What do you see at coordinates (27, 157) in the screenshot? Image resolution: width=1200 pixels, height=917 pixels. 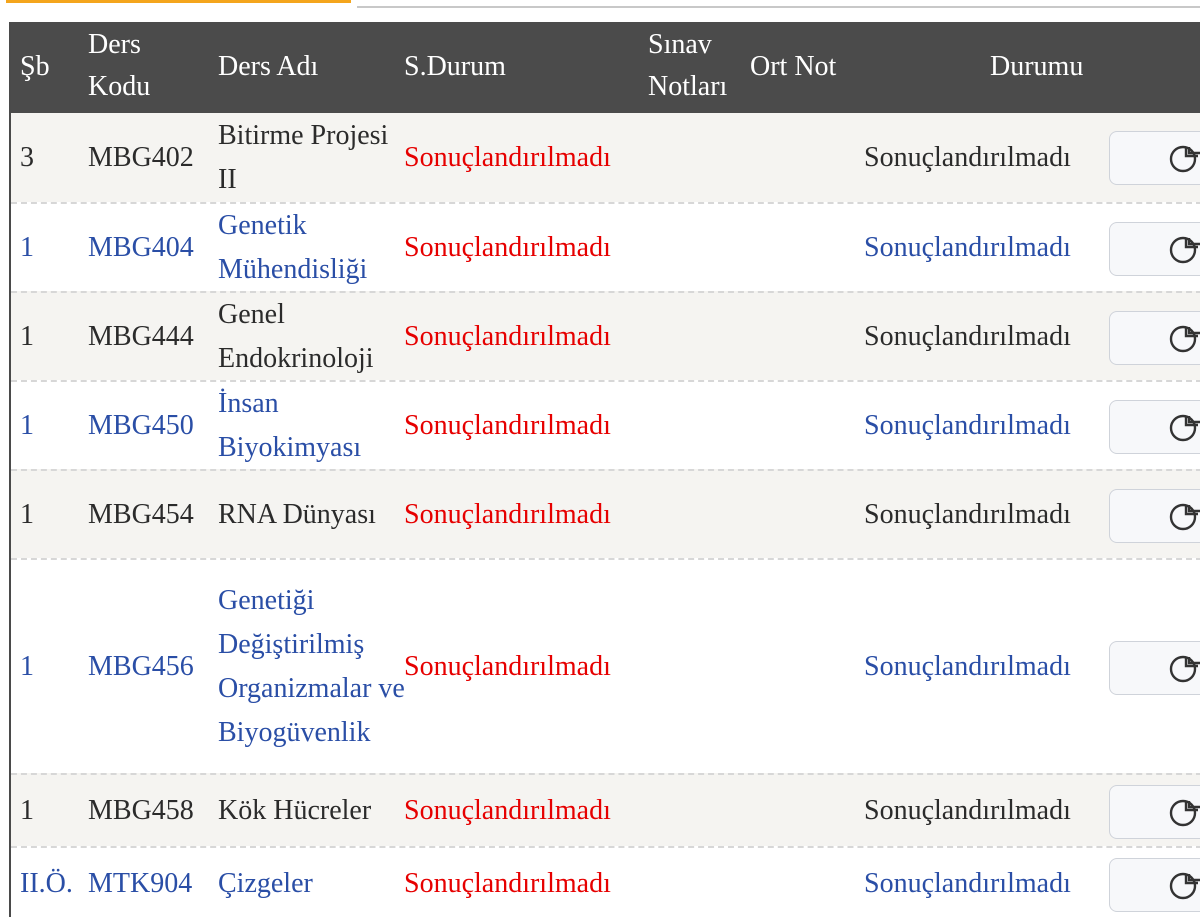 I see `semester-cell: 3` at bounding box center [27, 157].